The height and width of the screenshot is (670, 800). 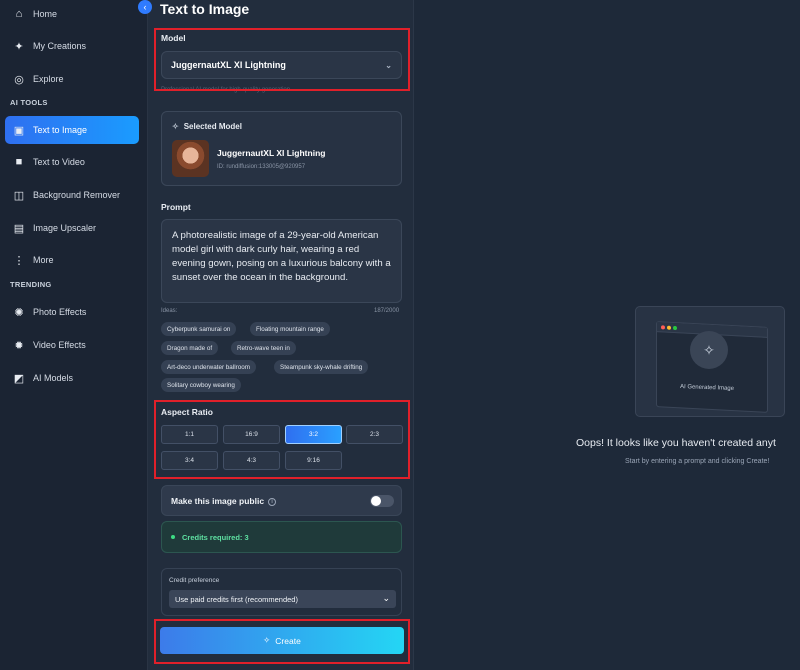 I want to click on wand-icon: ✧, so click(x=175, y=126).